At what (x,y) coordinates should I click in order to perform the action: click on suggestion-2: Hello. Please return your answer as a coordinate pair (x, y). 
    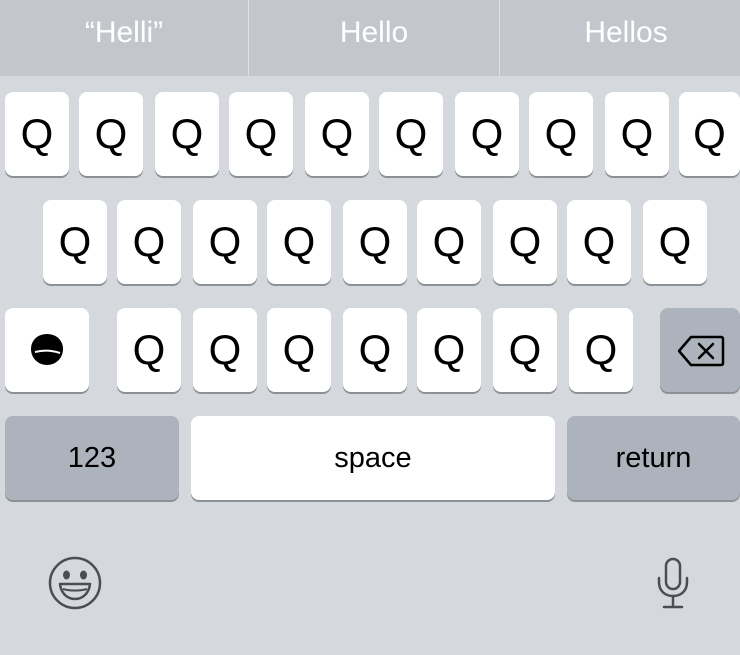
    Looking at the image, I should click on (374, 38).